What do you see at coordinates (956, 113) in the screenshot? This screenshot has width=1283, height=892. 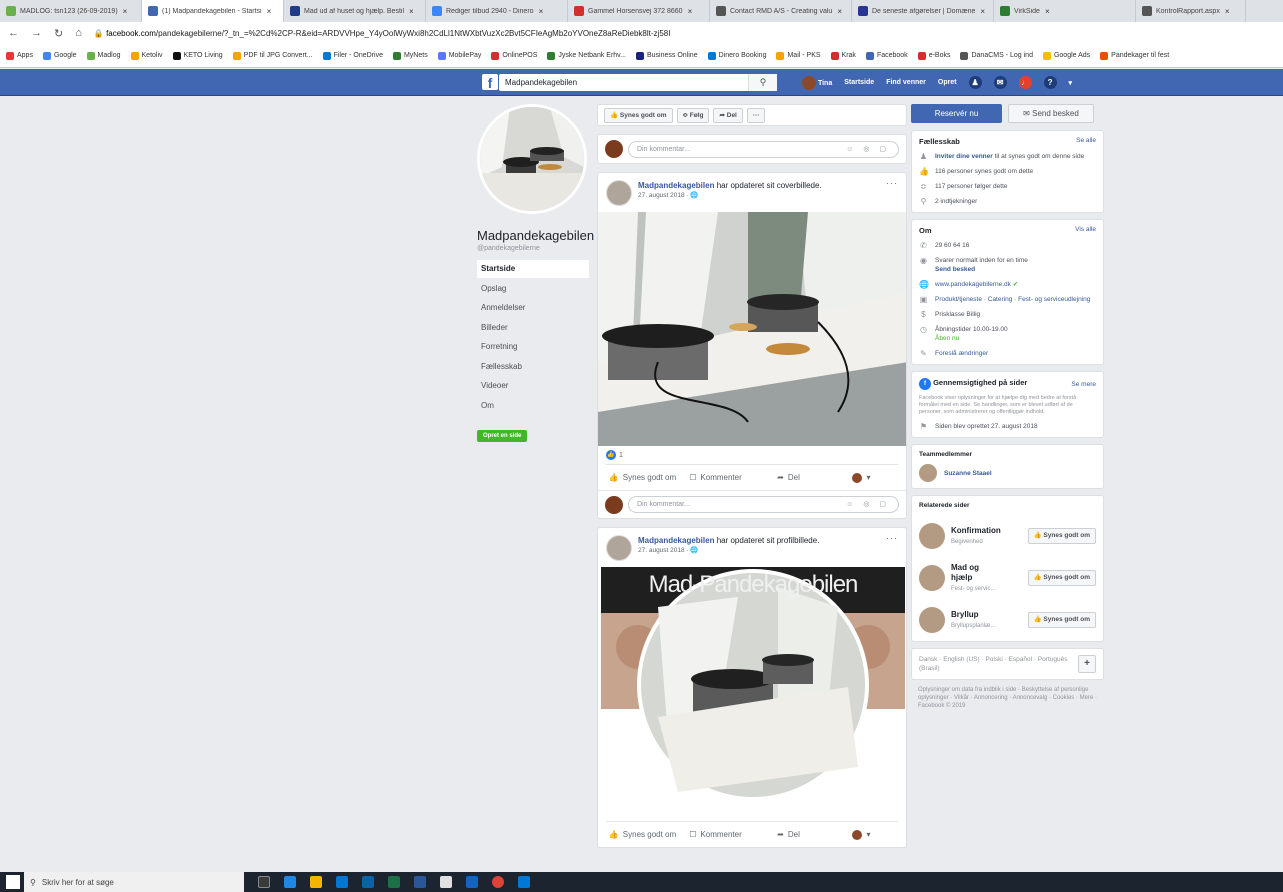 I see `reserve-button: Reservér nu` at bounding box center [956, 113].